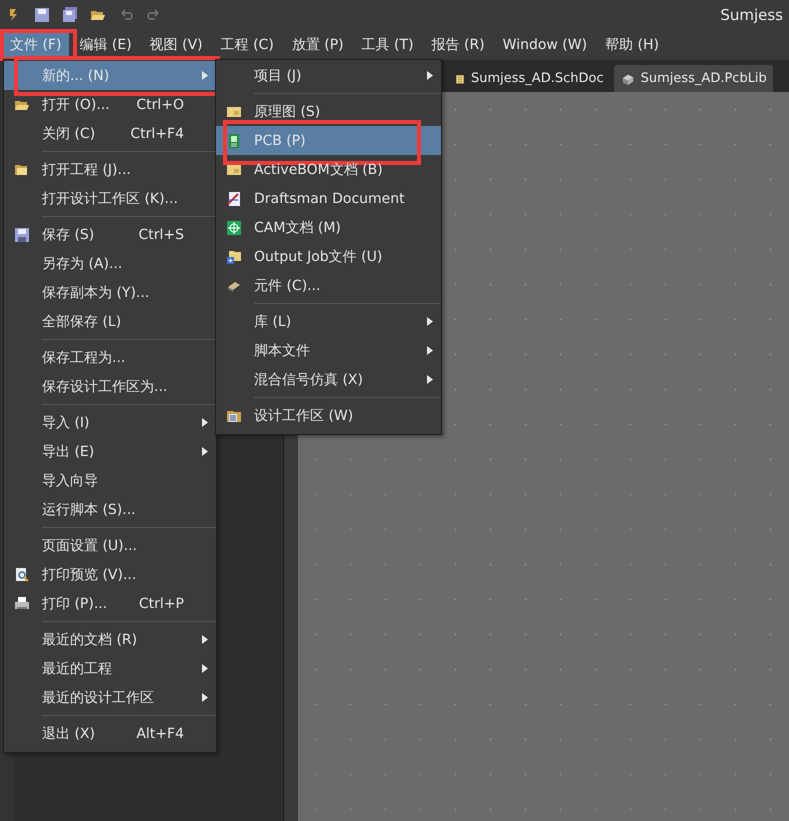 The width and height of the screenshot is (789, 821). What do you see at coordinates (160, 734) in the screenshot?
I see `shortcut-text: Alt+F4` at bounding box center [160, 734].